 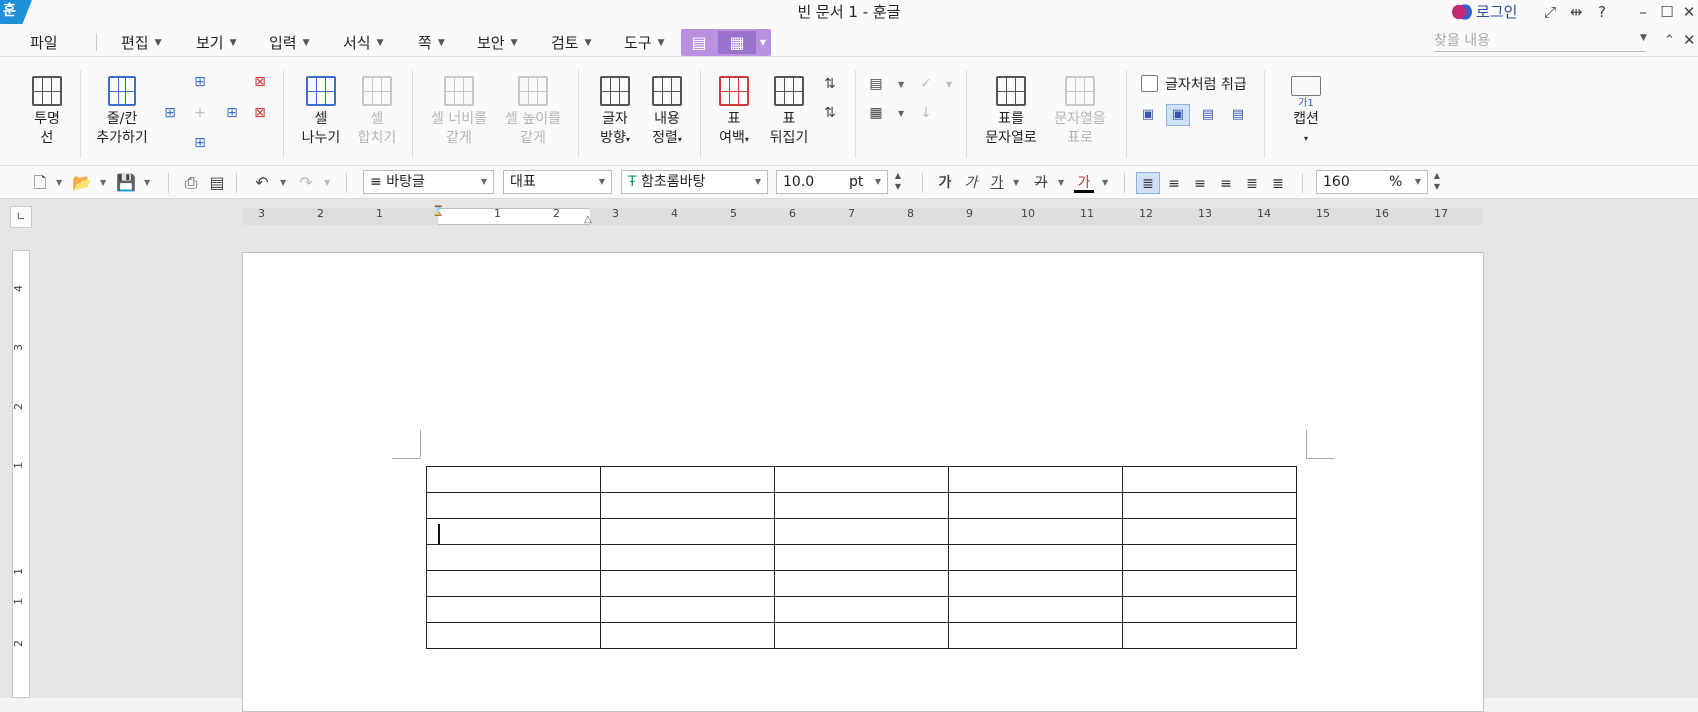 What do you see at coordinates (1437, 182) in the screenshot?
I see `zoom-spinner: ▲ ▼` at bounding box center [1437, 182].